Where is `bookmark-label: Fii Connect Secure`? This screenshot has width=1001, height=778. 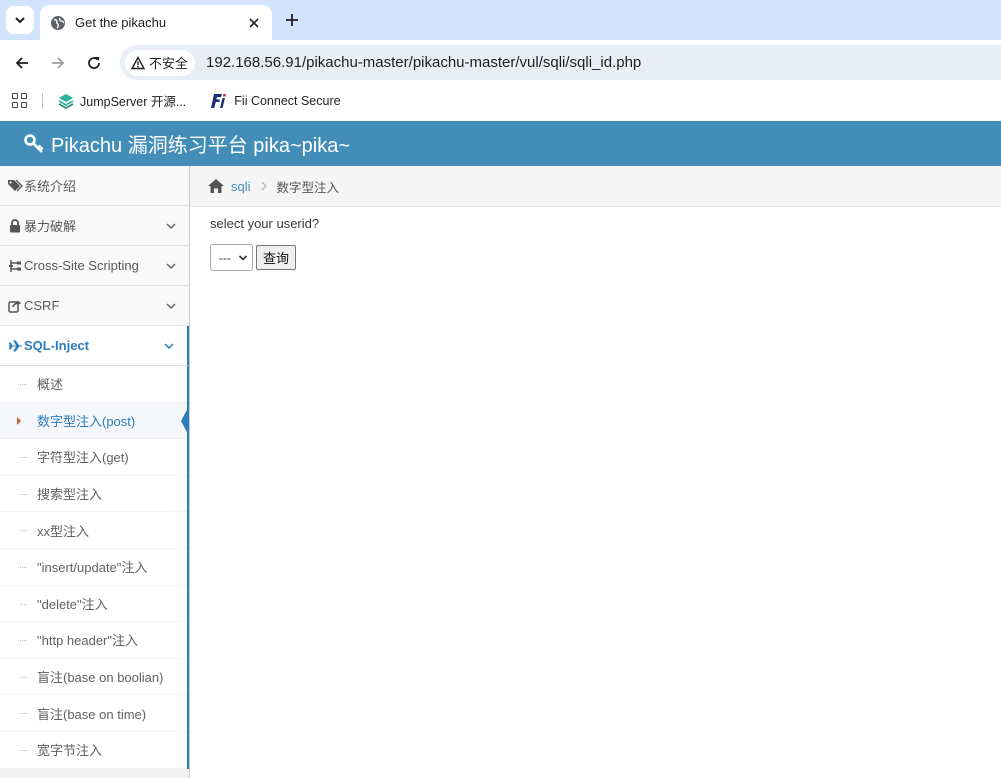 bookmark-label: Fii Connect Secure is located at coordinates (287, 100).